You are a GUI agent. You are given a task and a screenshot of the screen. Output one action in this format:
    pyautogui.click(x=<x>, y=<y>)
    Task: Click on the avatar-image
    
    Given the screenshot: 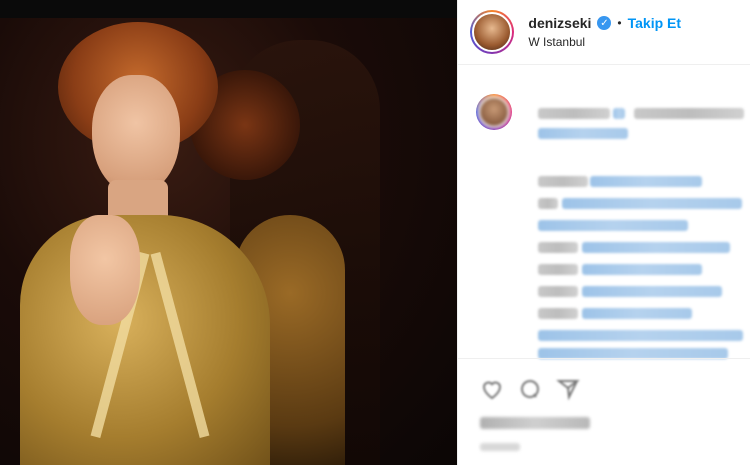 What is the action you would take?
    pyautogui.click(x=492, y=32)
    